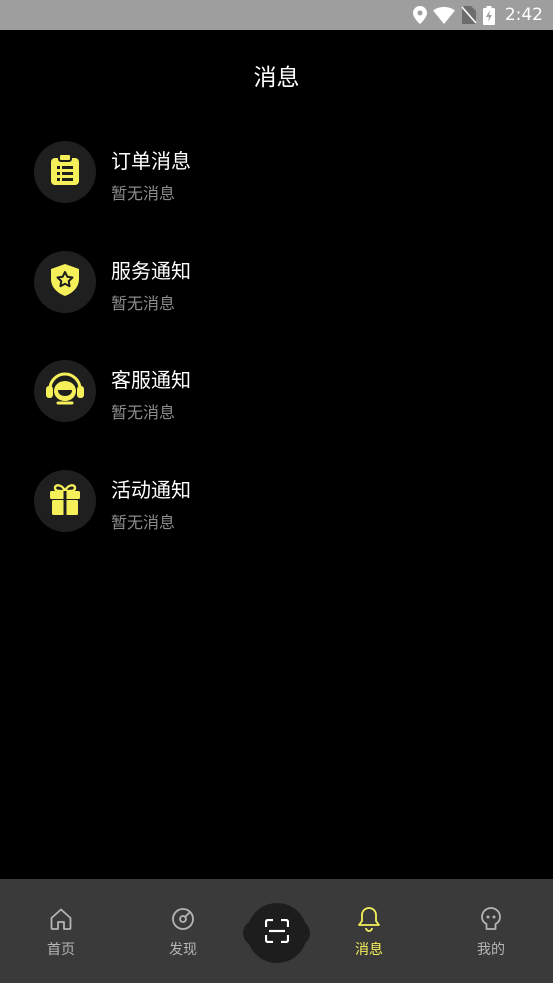 Image resolution: width=553 pixels, height=983 pixels. What do you see at coordinates (276, 78) in the screenshot?
I see `page-title: 消息` at bounding box center [276, 78].